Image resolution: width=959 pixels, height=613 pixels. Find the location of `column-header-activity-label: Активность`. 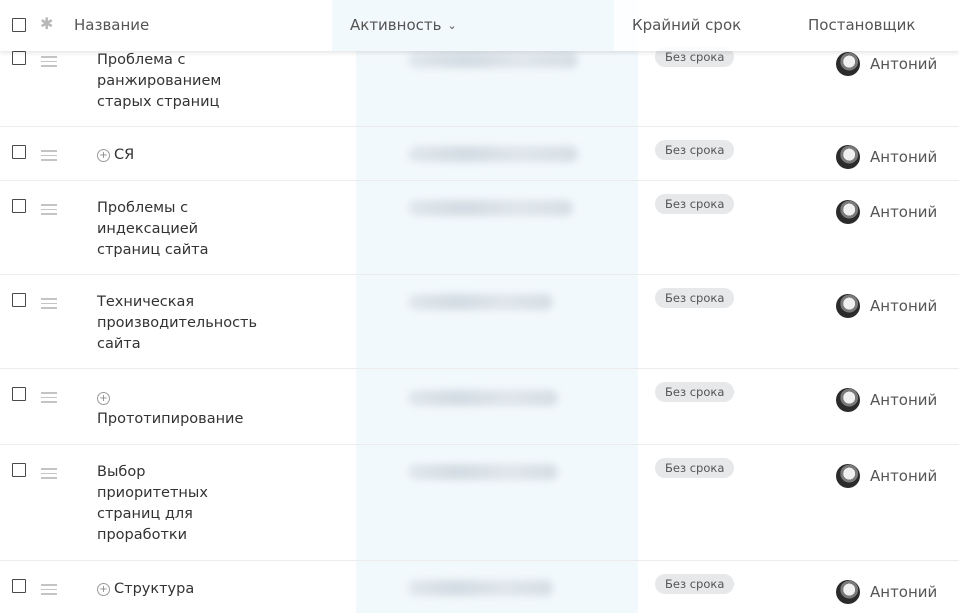

column-header-activity-label: Активность is located at coordinates (395, 25).